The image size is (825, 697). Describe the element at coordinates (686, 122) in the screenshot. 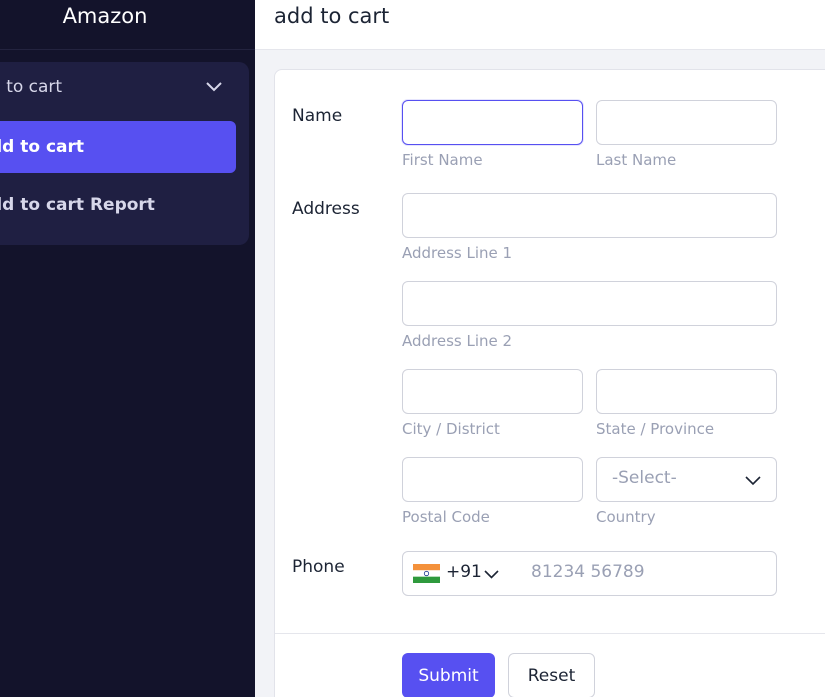

I see `last-name-field` at that location.